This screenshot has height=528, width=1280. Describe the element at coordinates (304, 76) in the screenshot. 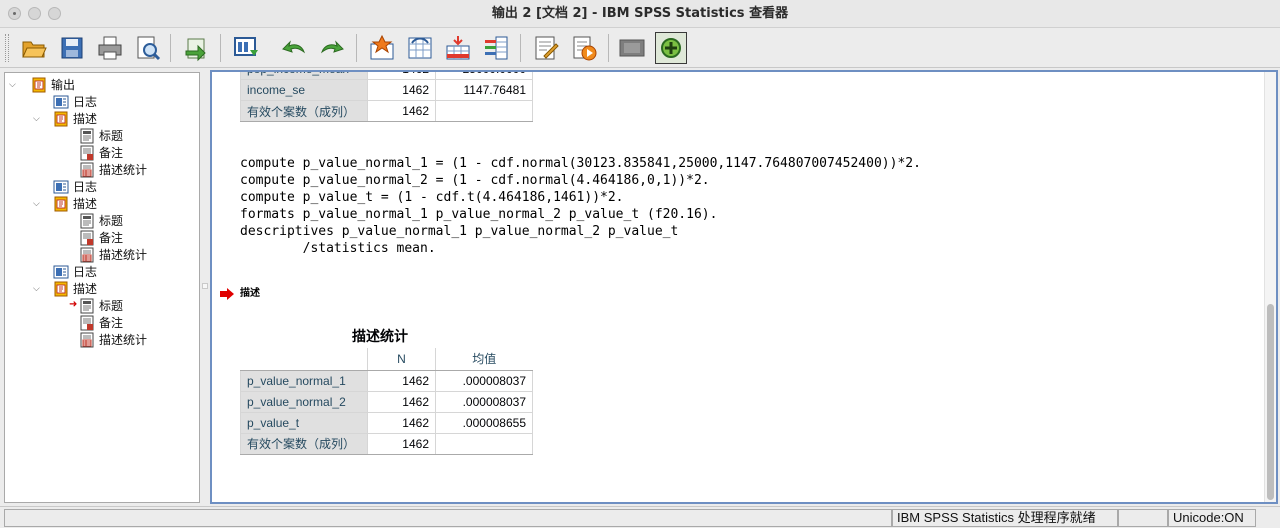

I see `row-label: pop_income_mean` at that location.